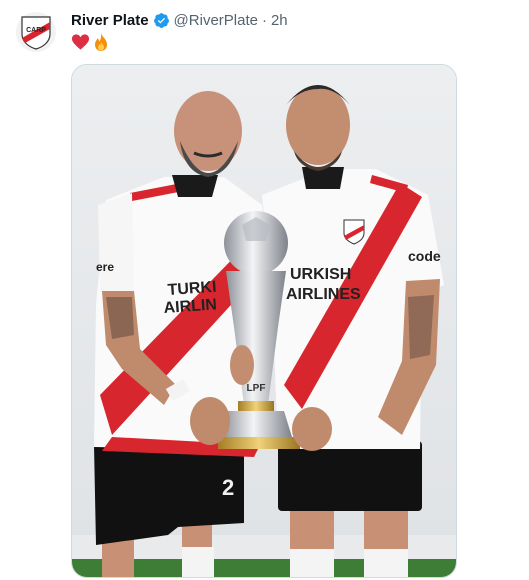  I want to click on tweet-timestamp: 2h, so click(279, 20).